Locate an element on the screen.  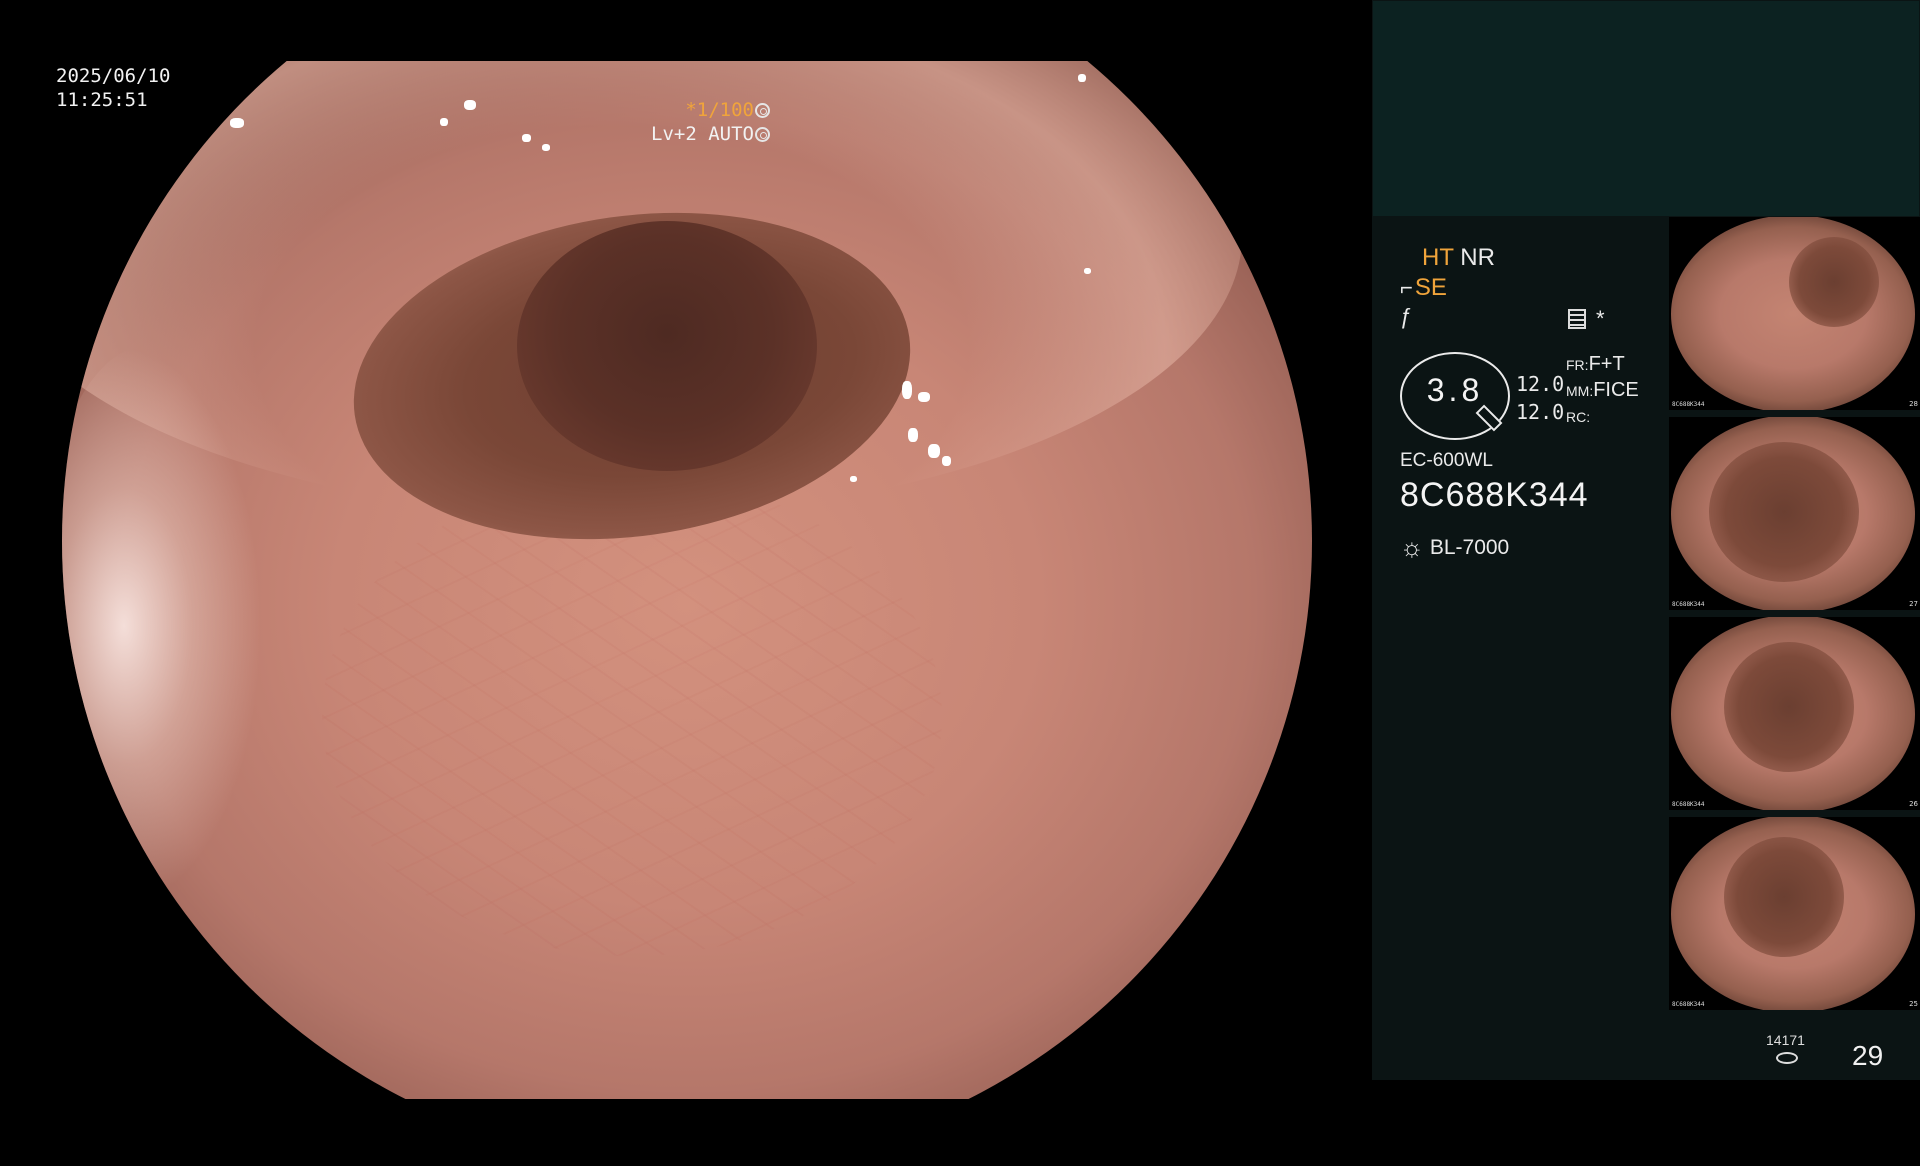
iris-icon is located at coordinates (762, 134).